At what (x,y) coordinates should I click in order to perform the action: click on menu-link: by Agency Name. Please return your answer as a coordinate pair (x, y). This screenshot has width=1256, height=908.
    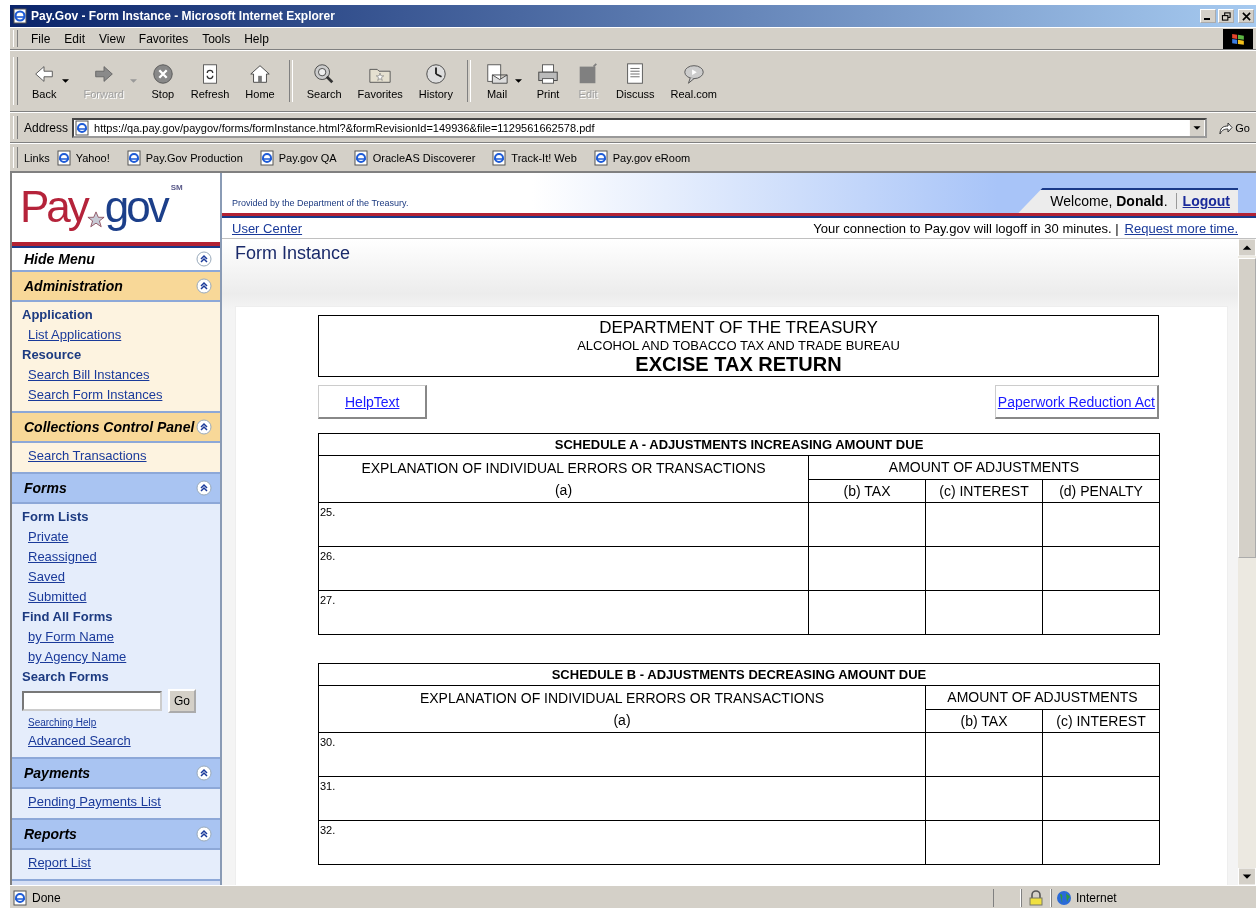
    Looking at the image, I should click on (74, 657).